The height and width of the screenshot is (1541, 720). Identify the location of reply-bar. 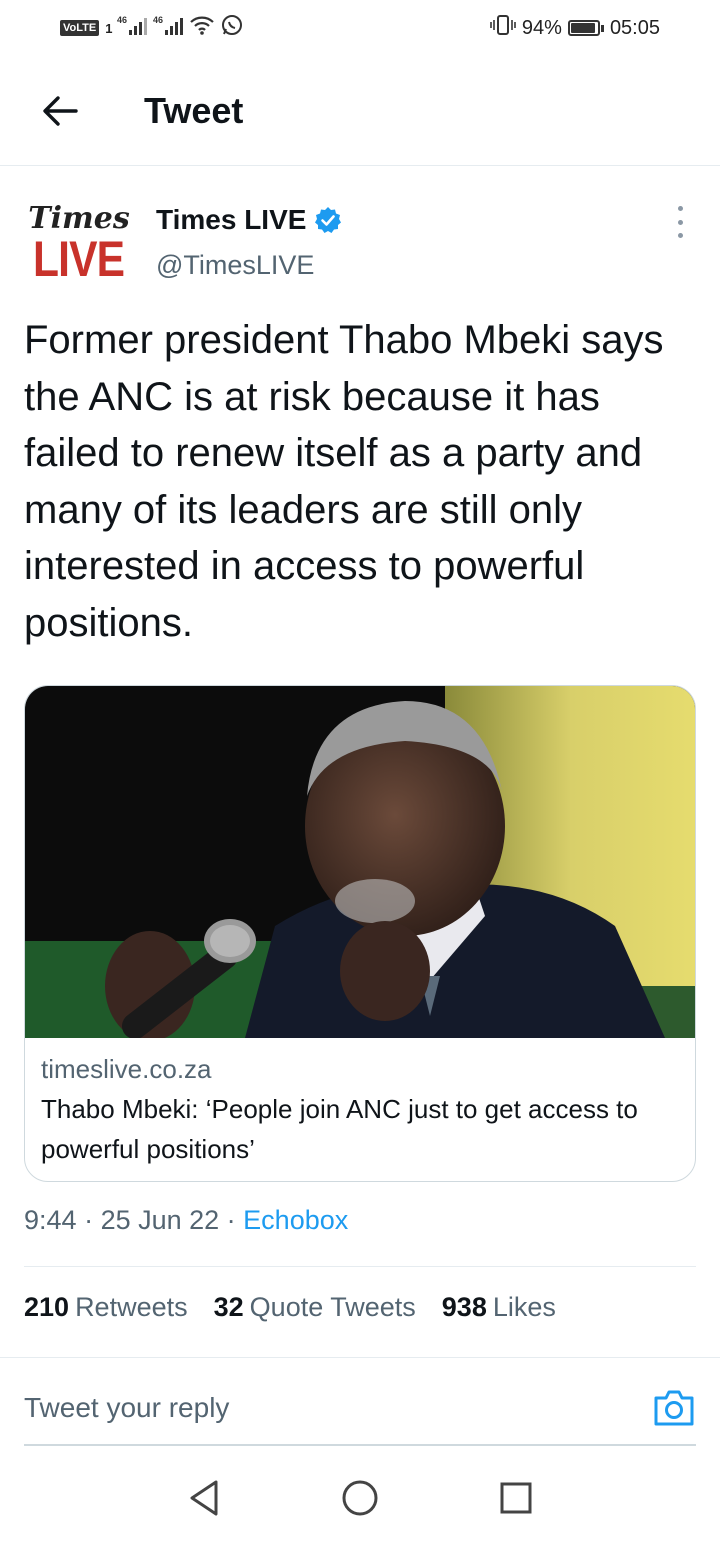
(360, 1409).